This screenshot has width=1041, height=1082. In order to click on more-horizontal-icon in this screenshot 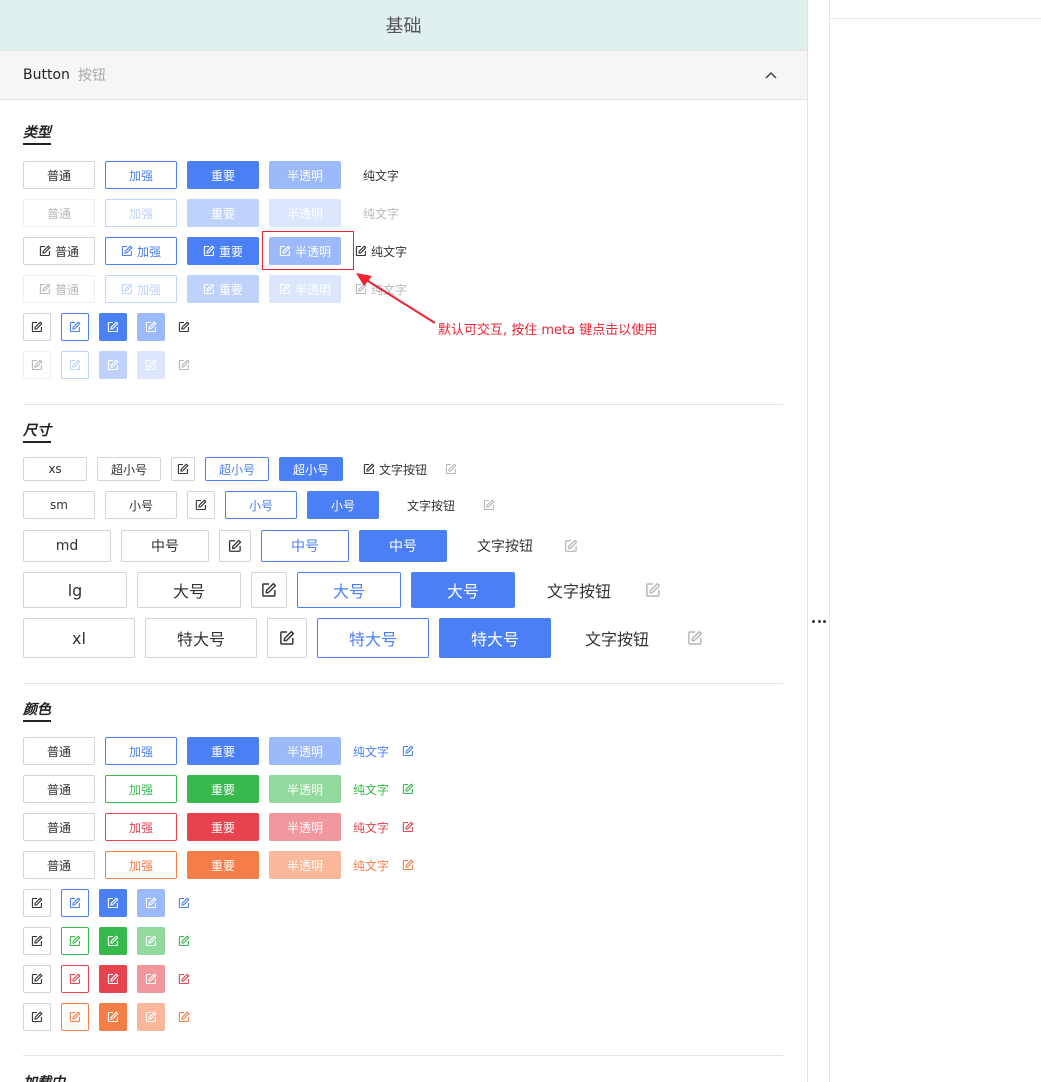, I will do `click(819, 621)`.